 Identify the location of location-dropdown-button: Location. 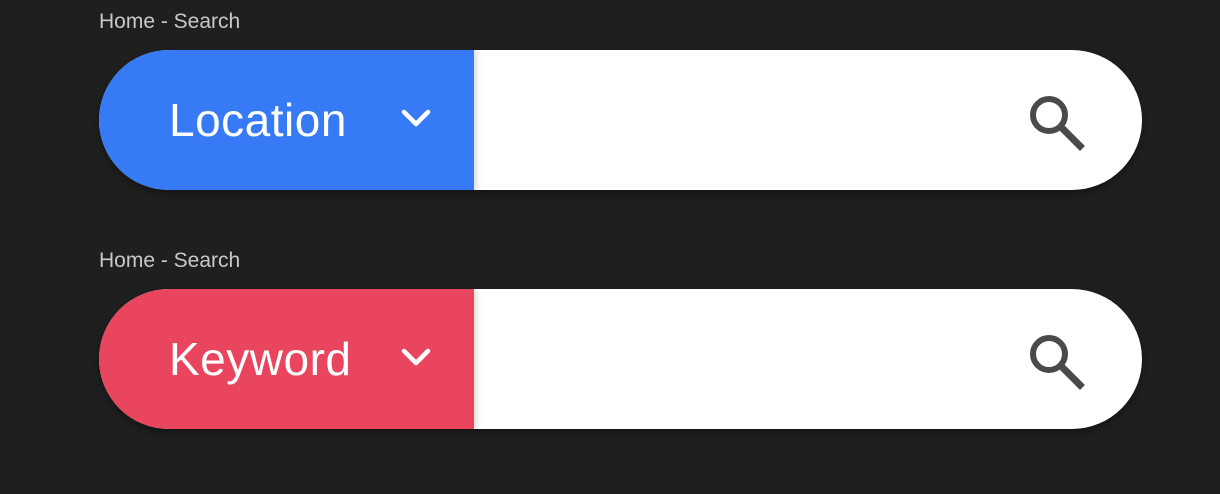
(286, 120).